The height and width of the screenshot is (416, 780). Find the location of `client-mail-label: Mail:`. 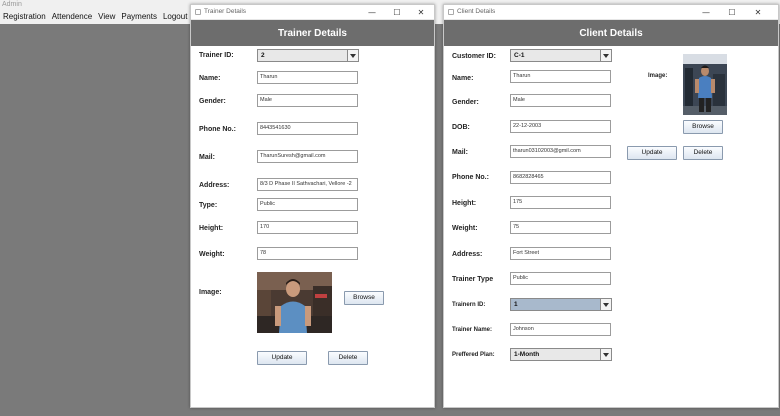

client-mail-label: Mail: is located at coordinates (460, 152).